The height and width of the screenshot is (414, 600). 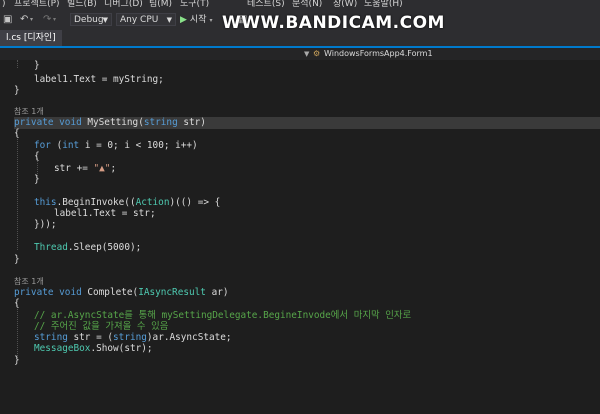 What do you see at coordinates (123, 4) in the screenshot?
I see `menu-item-debug: 디버그(D)` at bounding box center [123, 4].